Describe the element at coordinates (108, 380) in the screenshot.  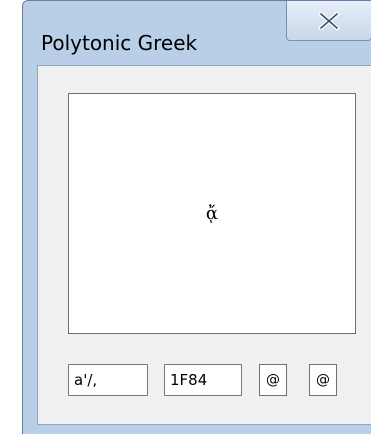
I see `sequence-input` at that location.